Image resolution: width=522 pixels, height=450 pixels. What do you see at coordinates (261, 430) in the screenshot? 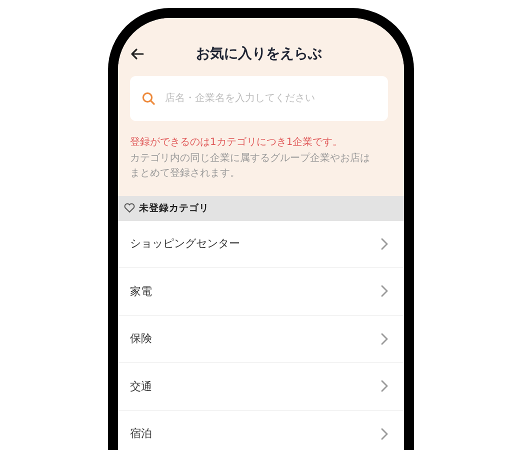
I see `category-item: 宿泊` at bounding box center [261, 430].